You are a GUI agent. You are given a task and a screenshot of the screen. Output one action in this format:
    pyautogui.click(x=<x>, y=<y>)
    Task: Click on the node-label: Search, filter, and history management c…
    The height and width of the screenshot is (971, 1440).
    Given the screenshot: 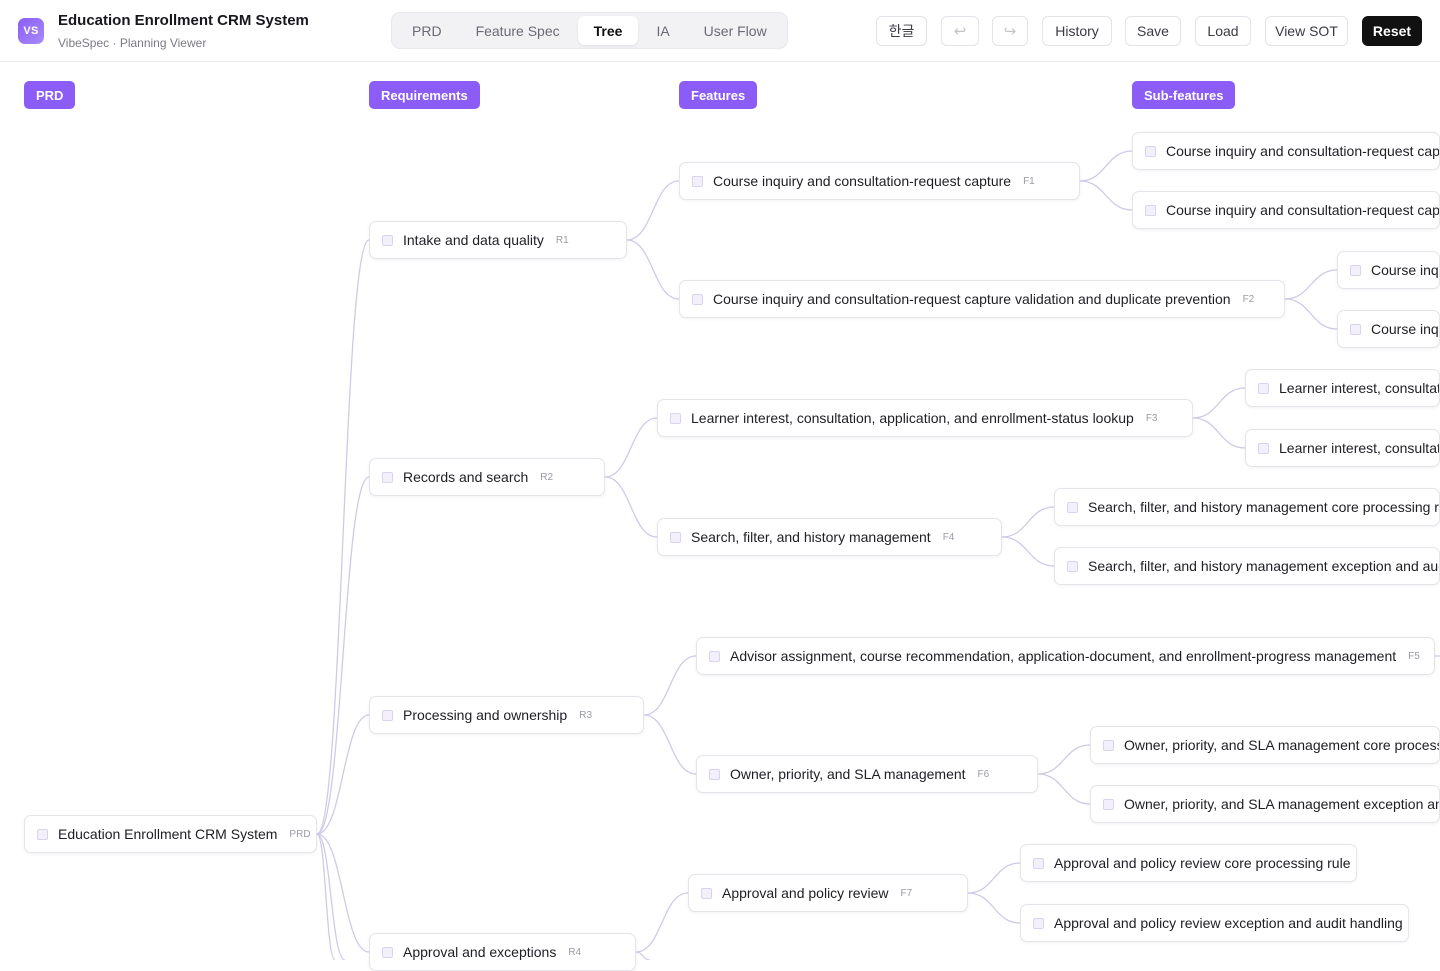 What is the action you would take?
    pyautogui.click(x=1264, y=507)
    